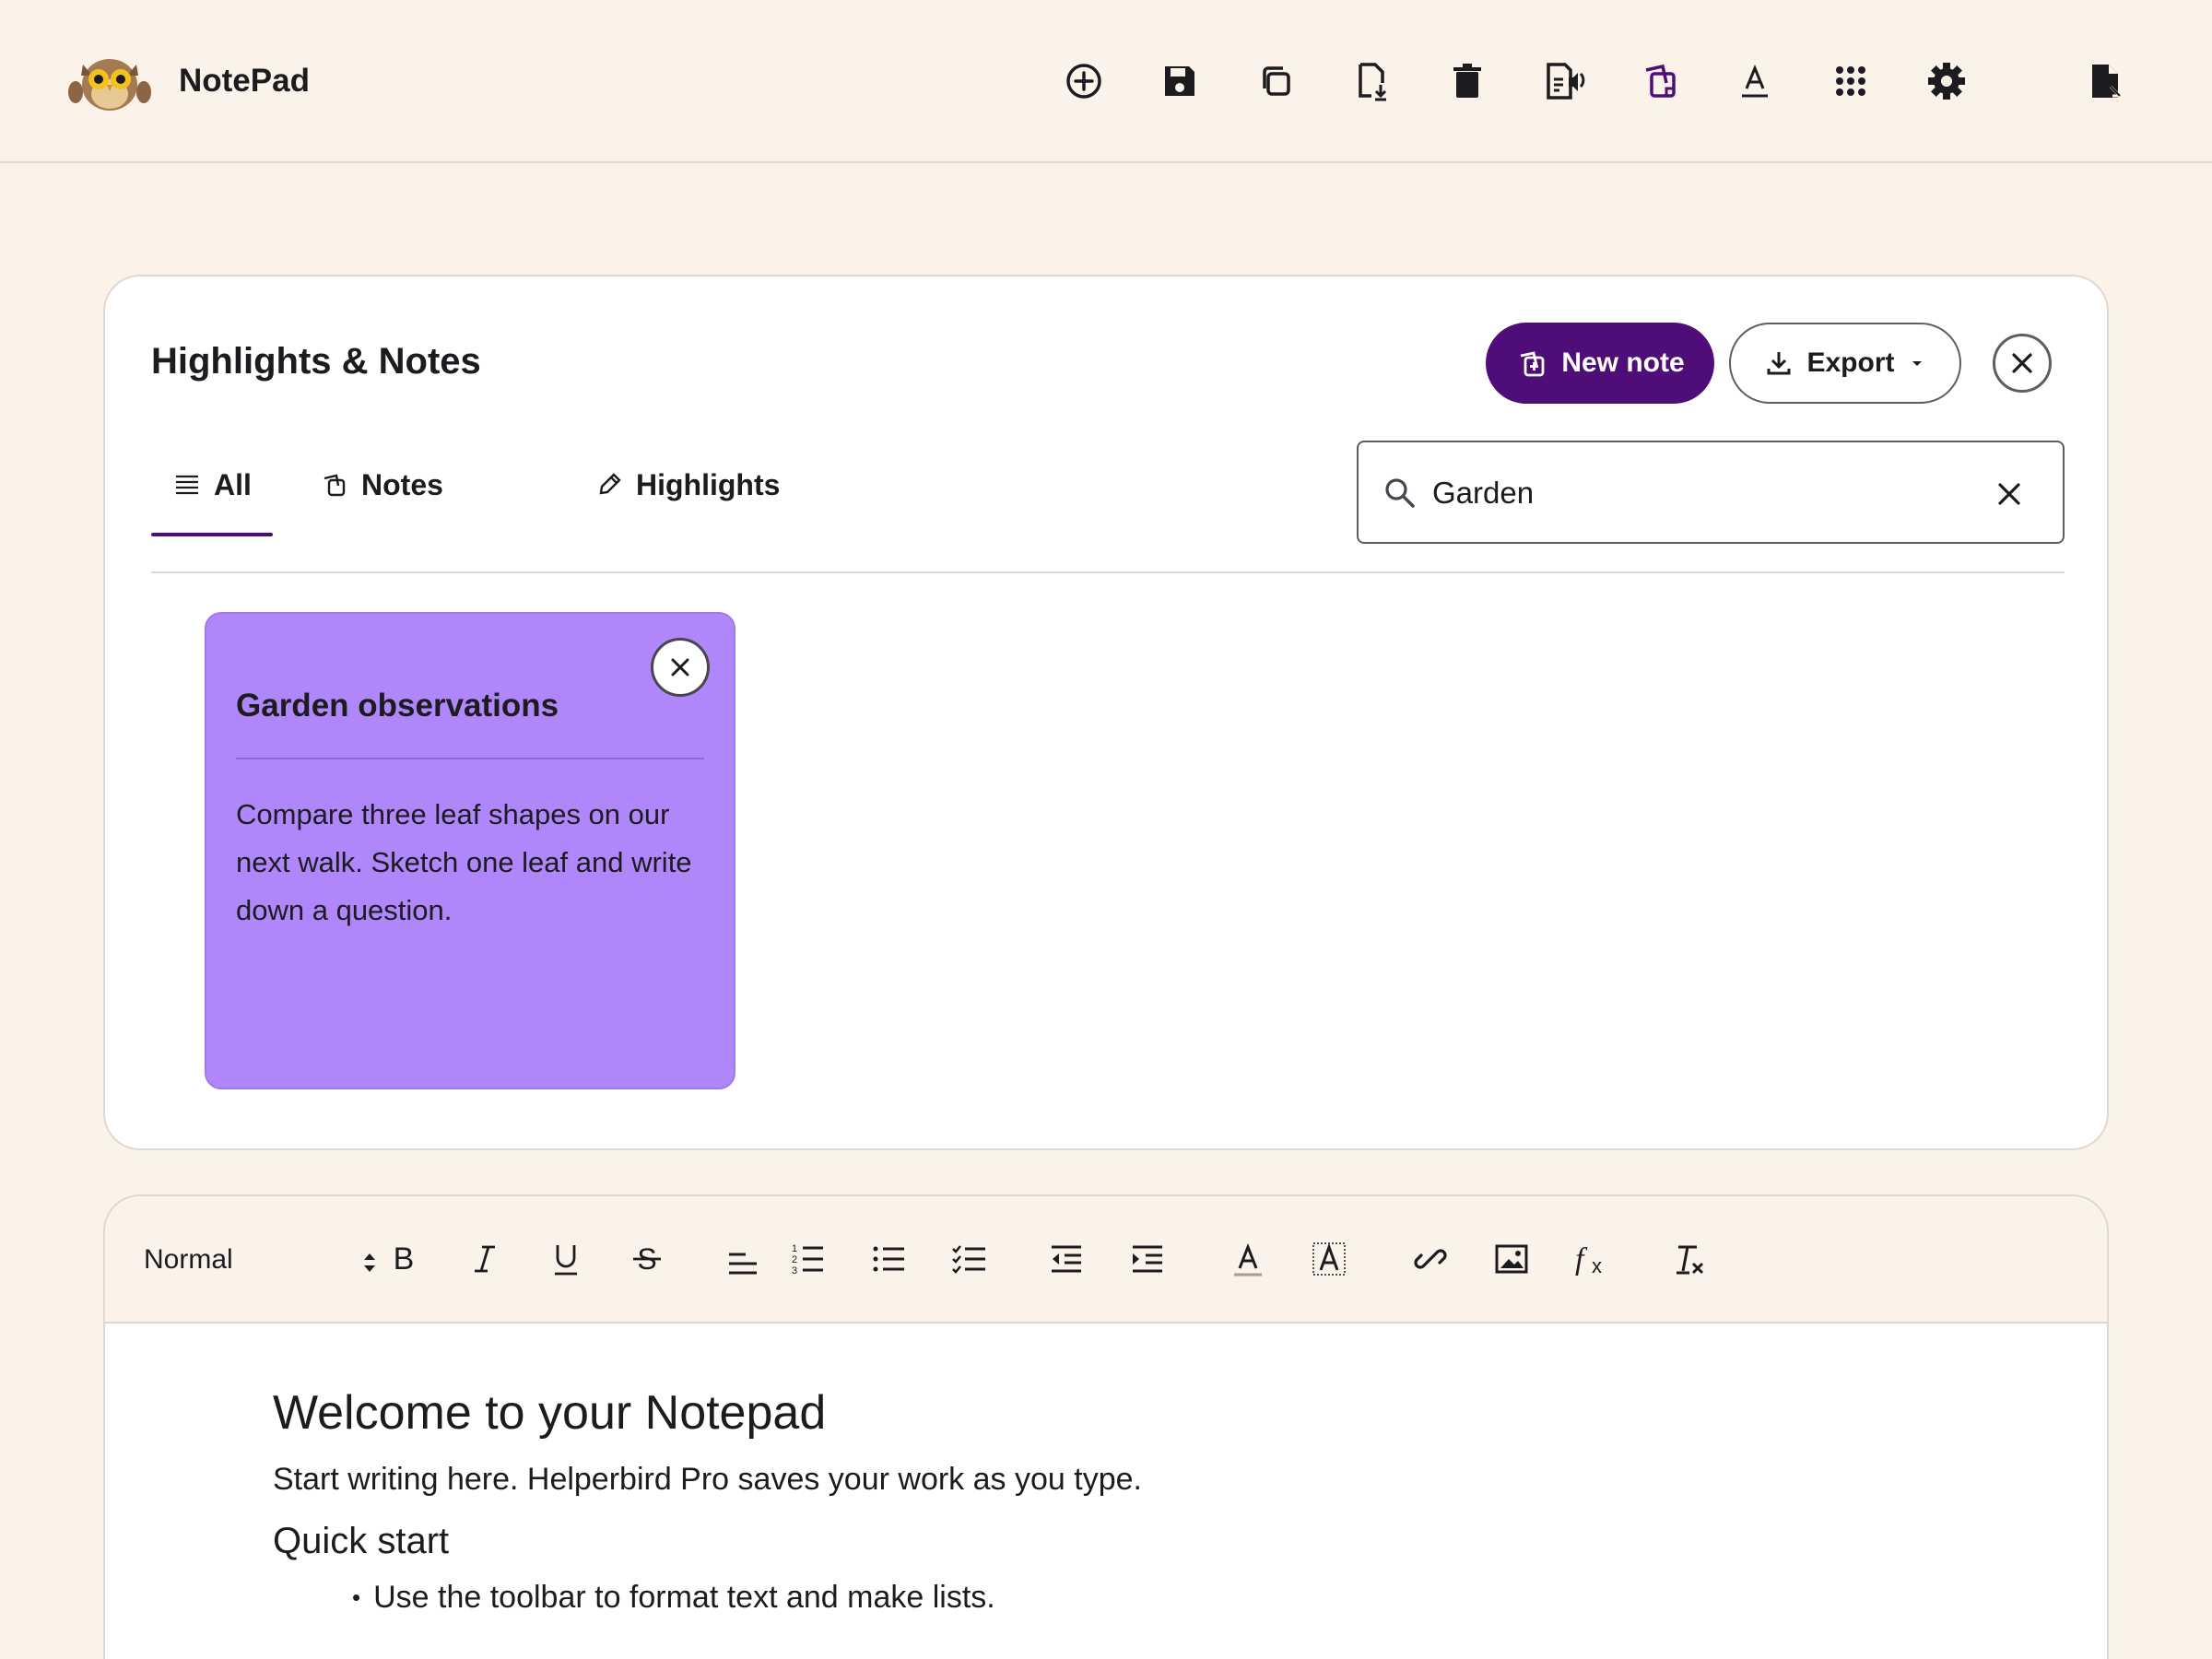  Describe the element at coordinates (259, 1260) in the screenshot. I see `text-style-select: Normal` at that location.